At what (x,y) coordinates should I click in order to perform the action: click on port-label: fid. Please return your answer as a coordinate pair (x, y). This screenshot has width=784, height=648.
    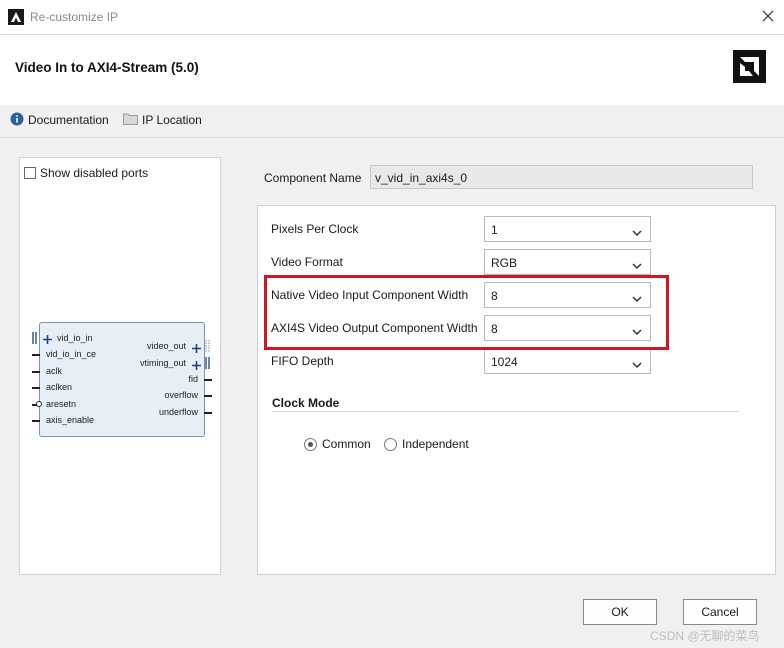
    Looking at the image, I should click on (193, 379).